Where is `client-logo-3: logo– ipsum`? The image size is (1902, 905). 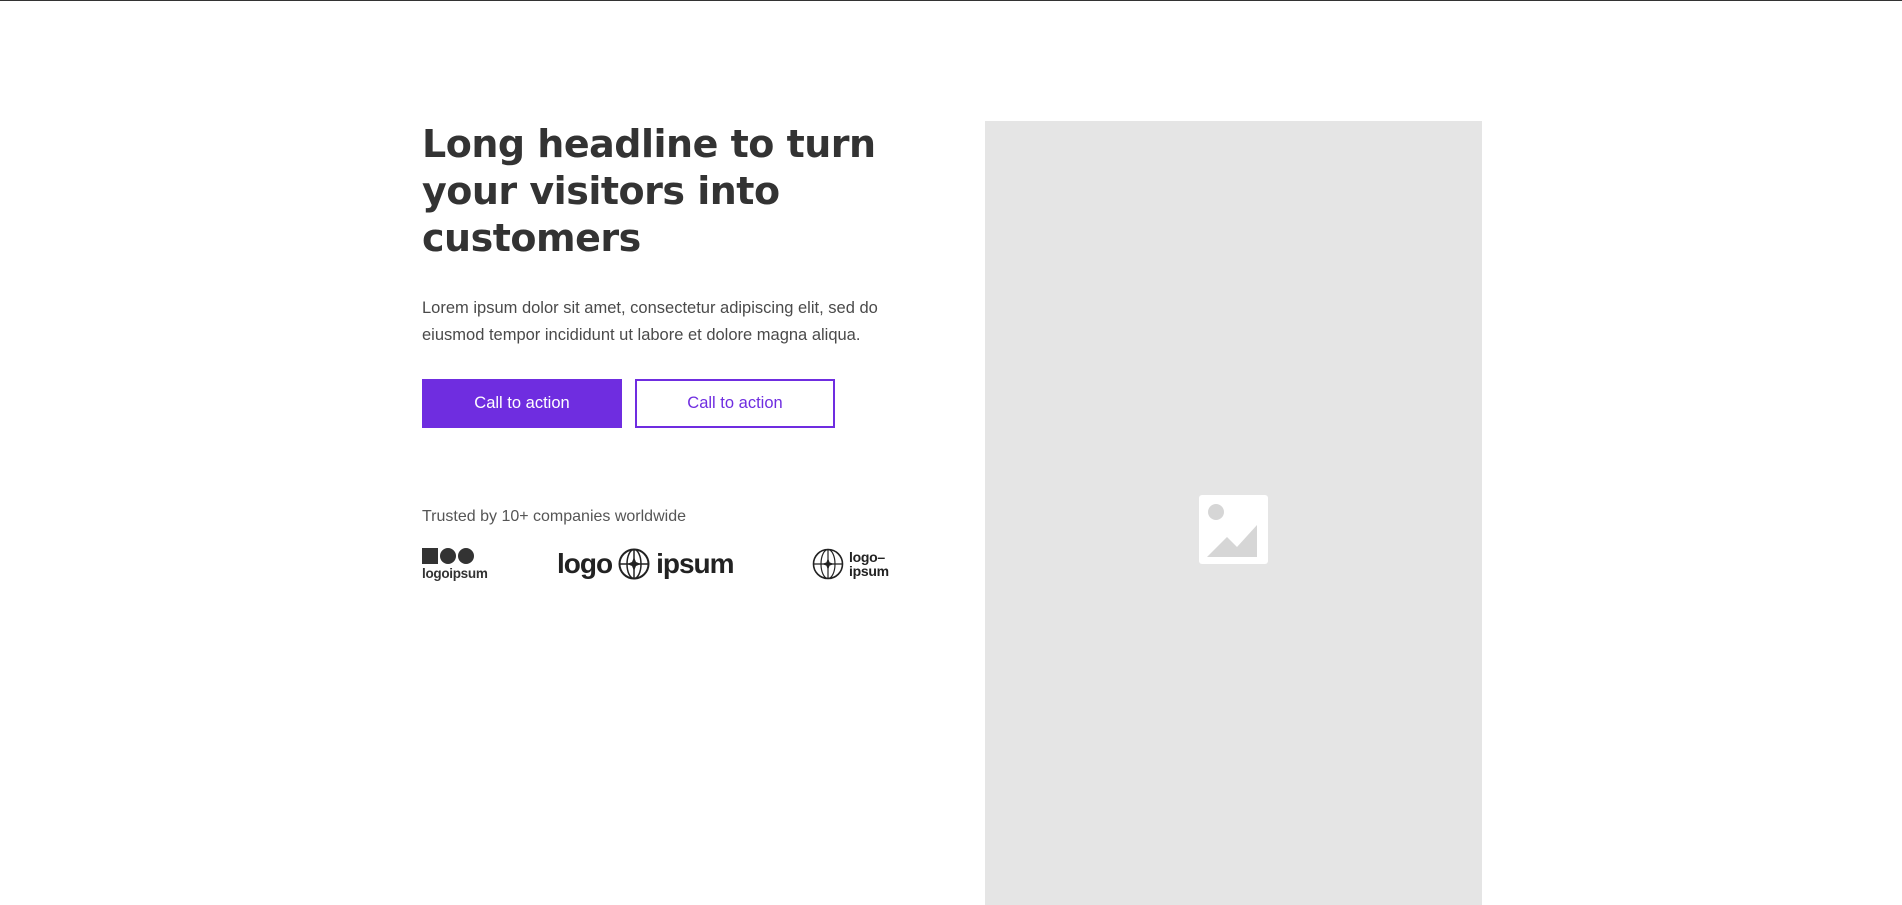
client-logo-3: logo– ipsum is located at coordinates (850, 564).